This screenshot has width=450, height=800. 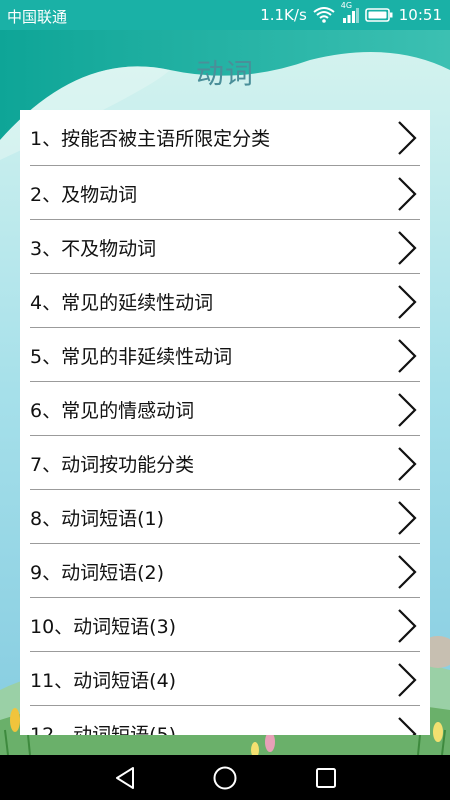 I want to click on home-circle-icon, so click(x=225, y=780).